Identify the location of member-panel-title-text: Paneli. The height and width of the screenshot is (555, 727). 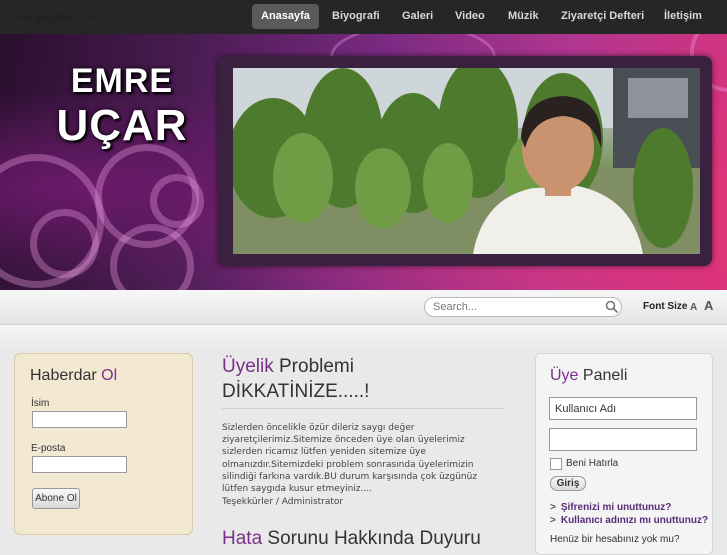
(603, 375).